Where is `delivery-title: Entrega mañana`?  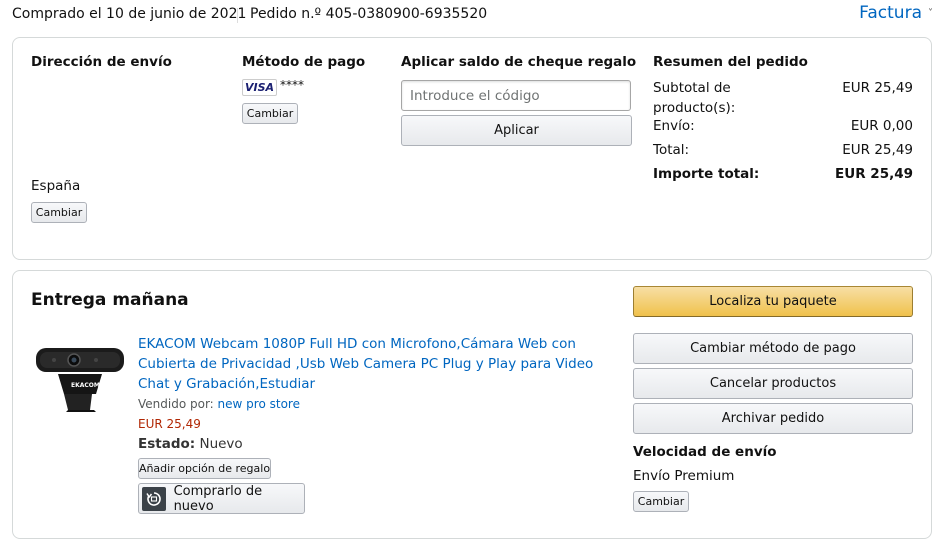 delivery-title: Entrega mañana is located at coordinates (110, 300).